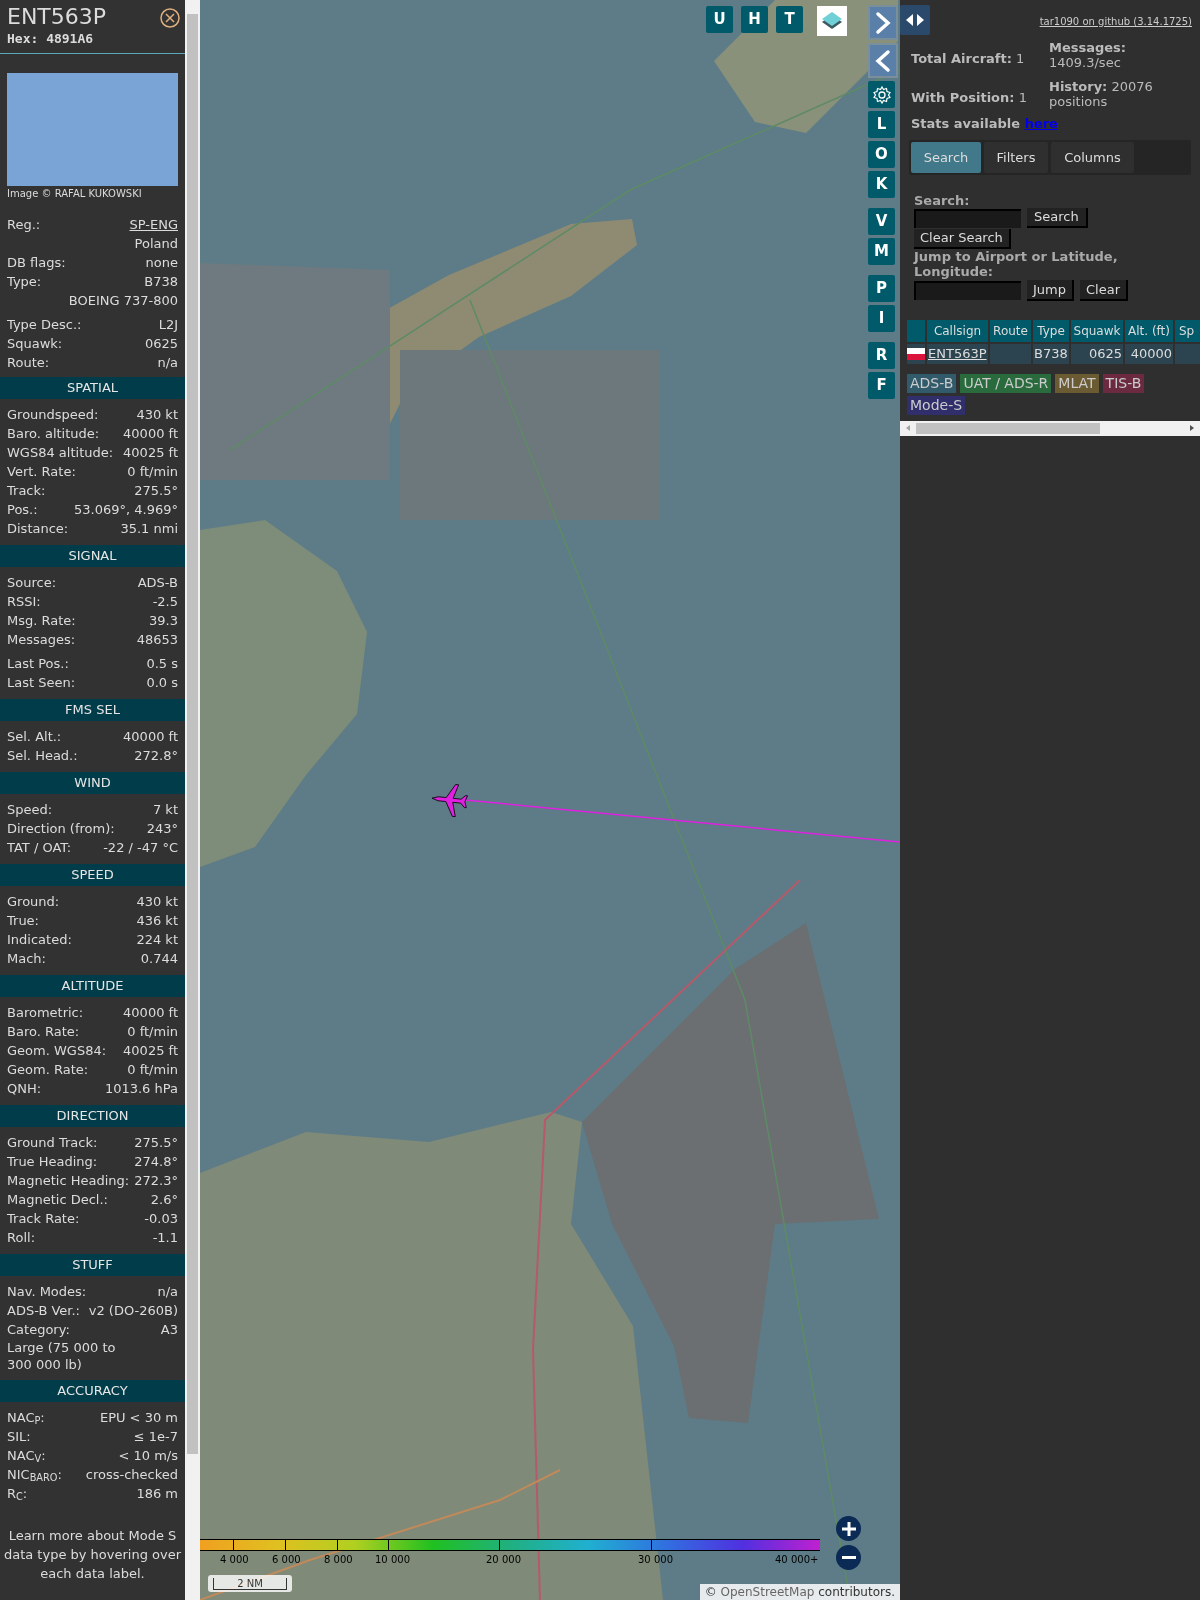 This screenshot has width=1200, height=1600. Describe the element at coordinates (35, 344) in the screenshot. I see `field-label: Squawk:` at that location.